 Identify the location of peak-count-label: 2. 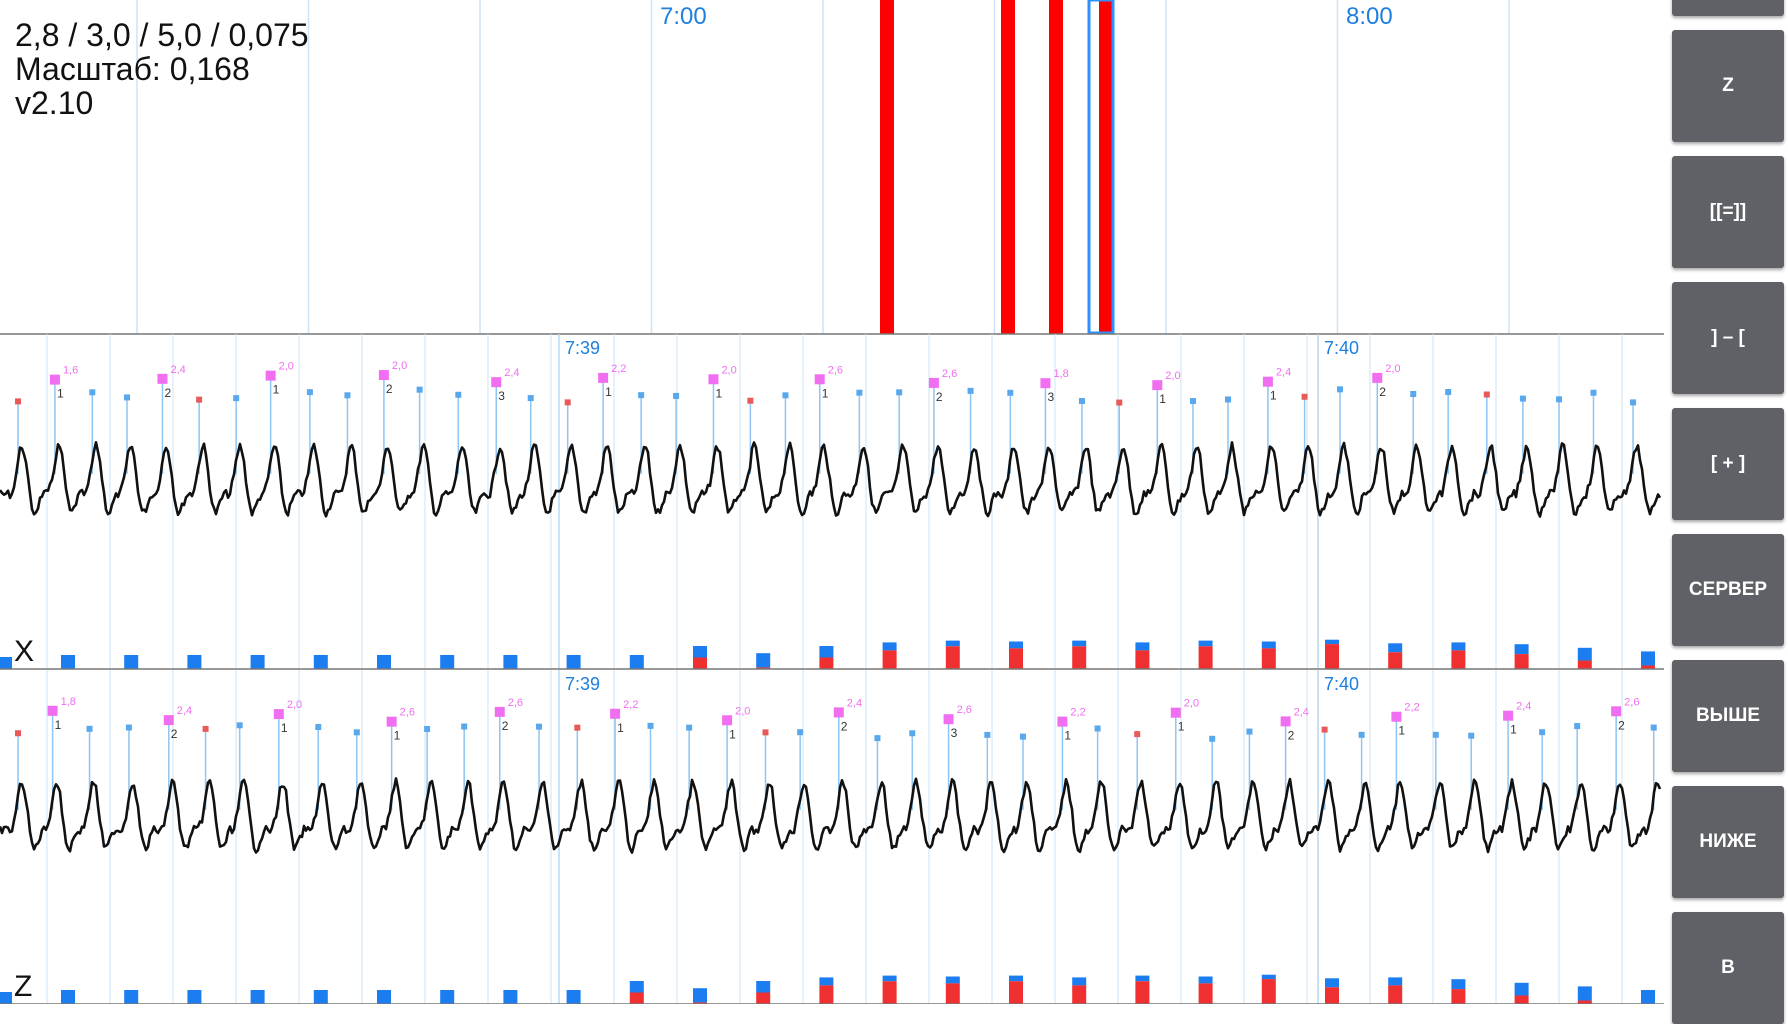
(939, 397).